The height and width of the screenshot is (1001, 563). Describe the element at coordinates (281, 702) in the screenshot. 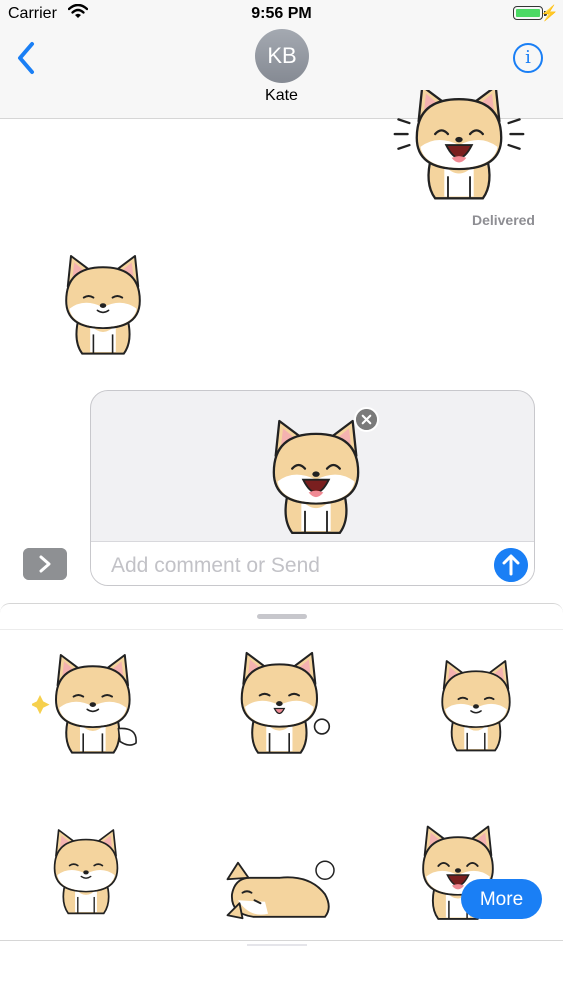

I see `sticker-tongue-out` at that location.